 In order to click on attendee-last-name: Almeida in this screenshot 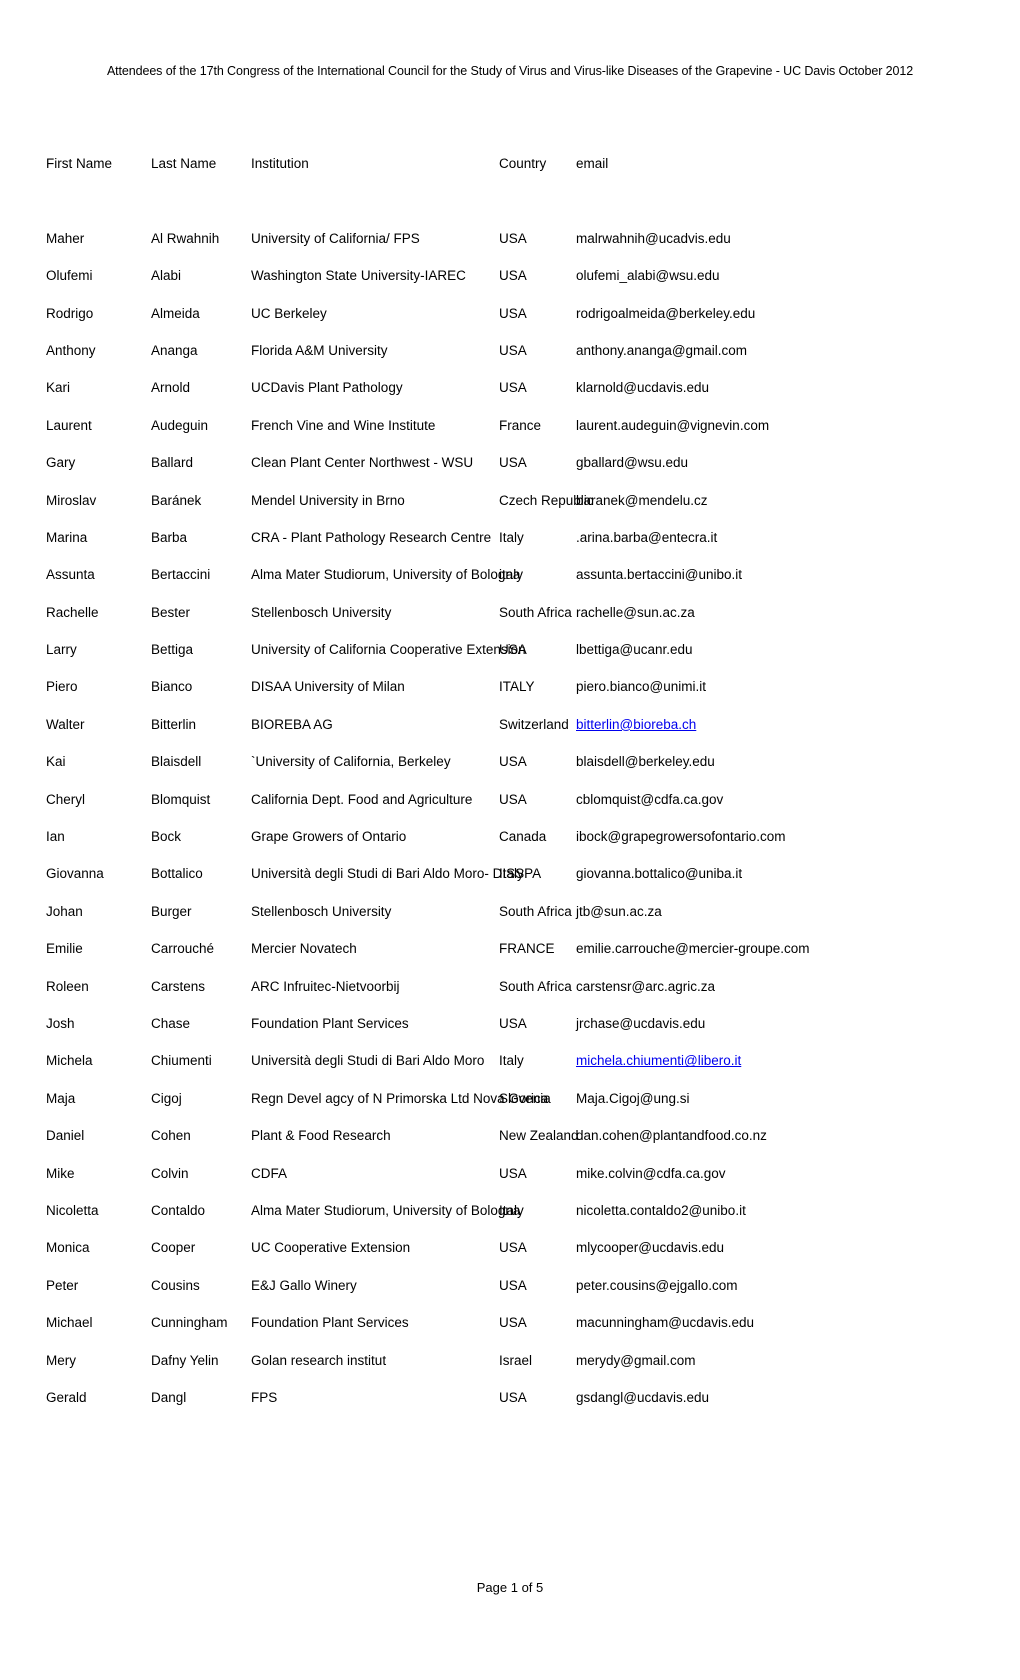, I will do `click(175, 313)`.